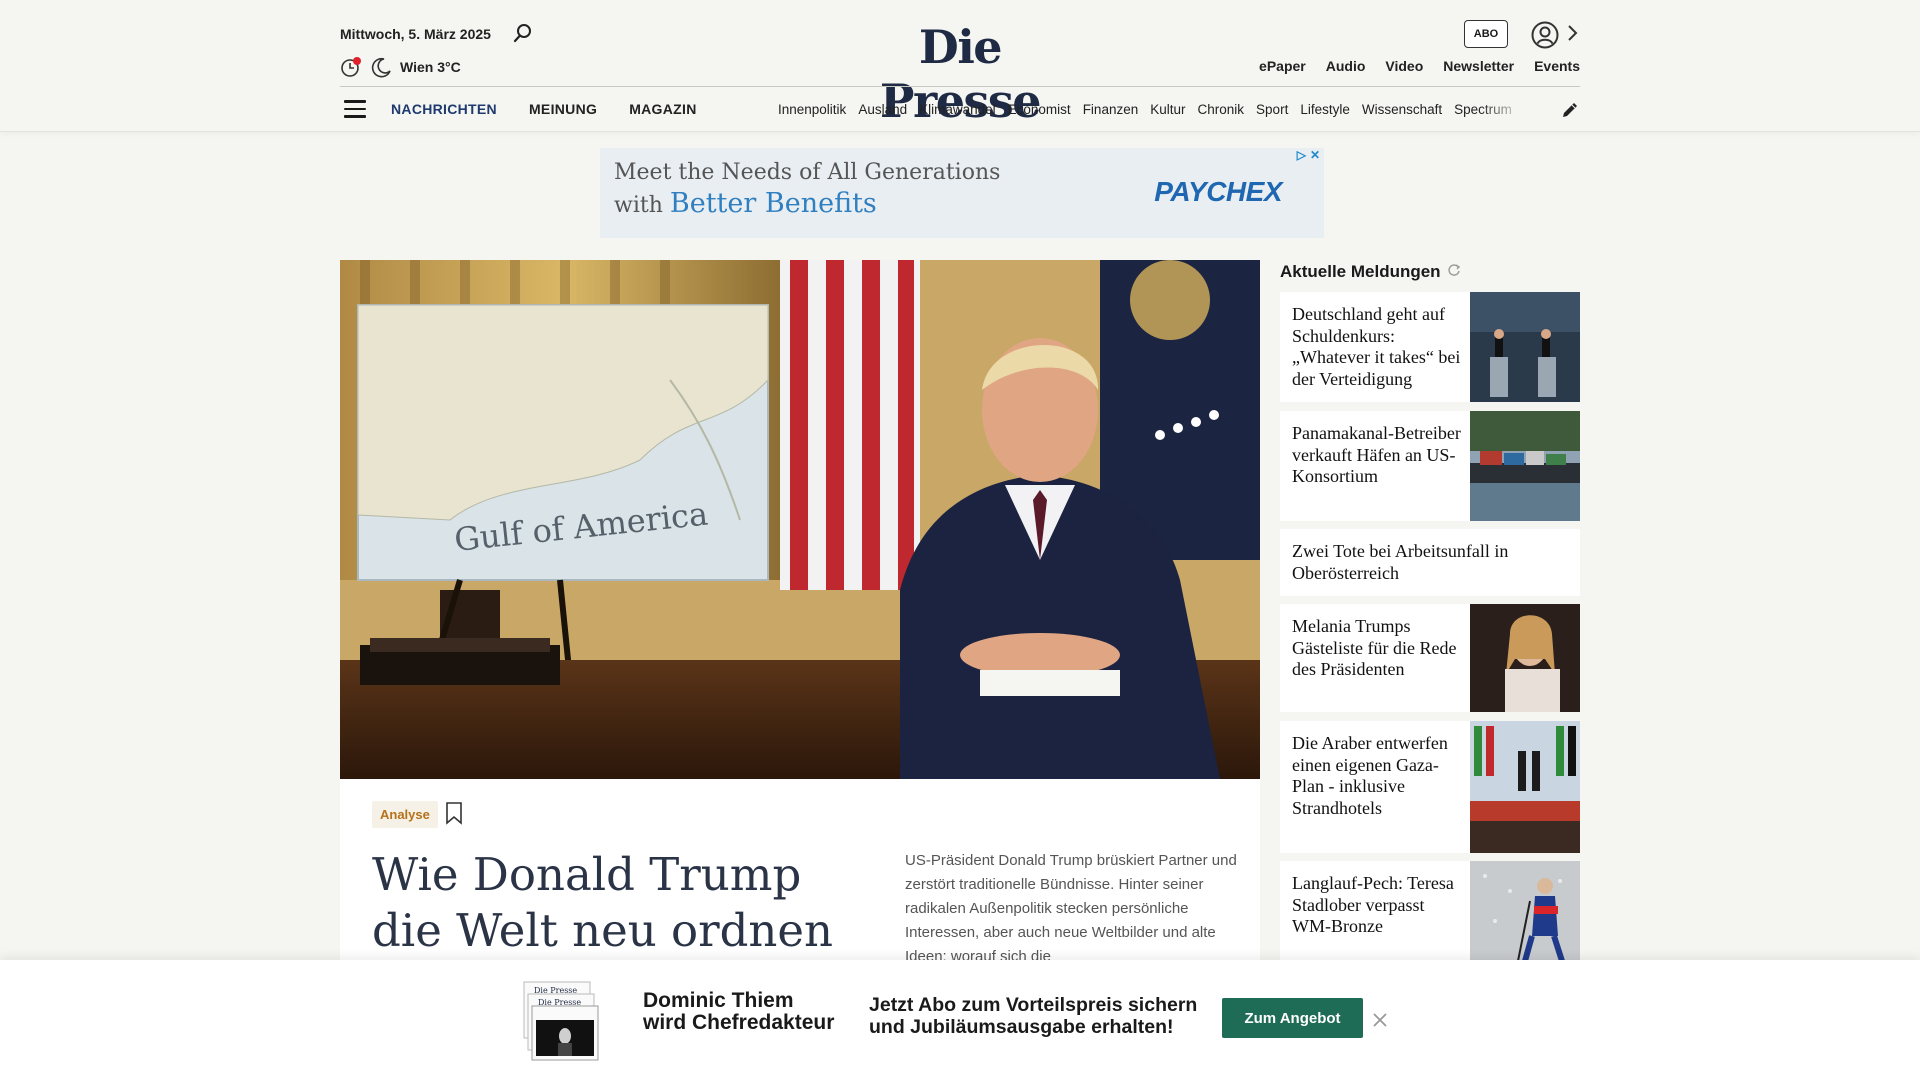 Image resolution: width=1920 pixels, height=1080 pixels. I want to click on section-sport: Sport, so click(1272, 109).